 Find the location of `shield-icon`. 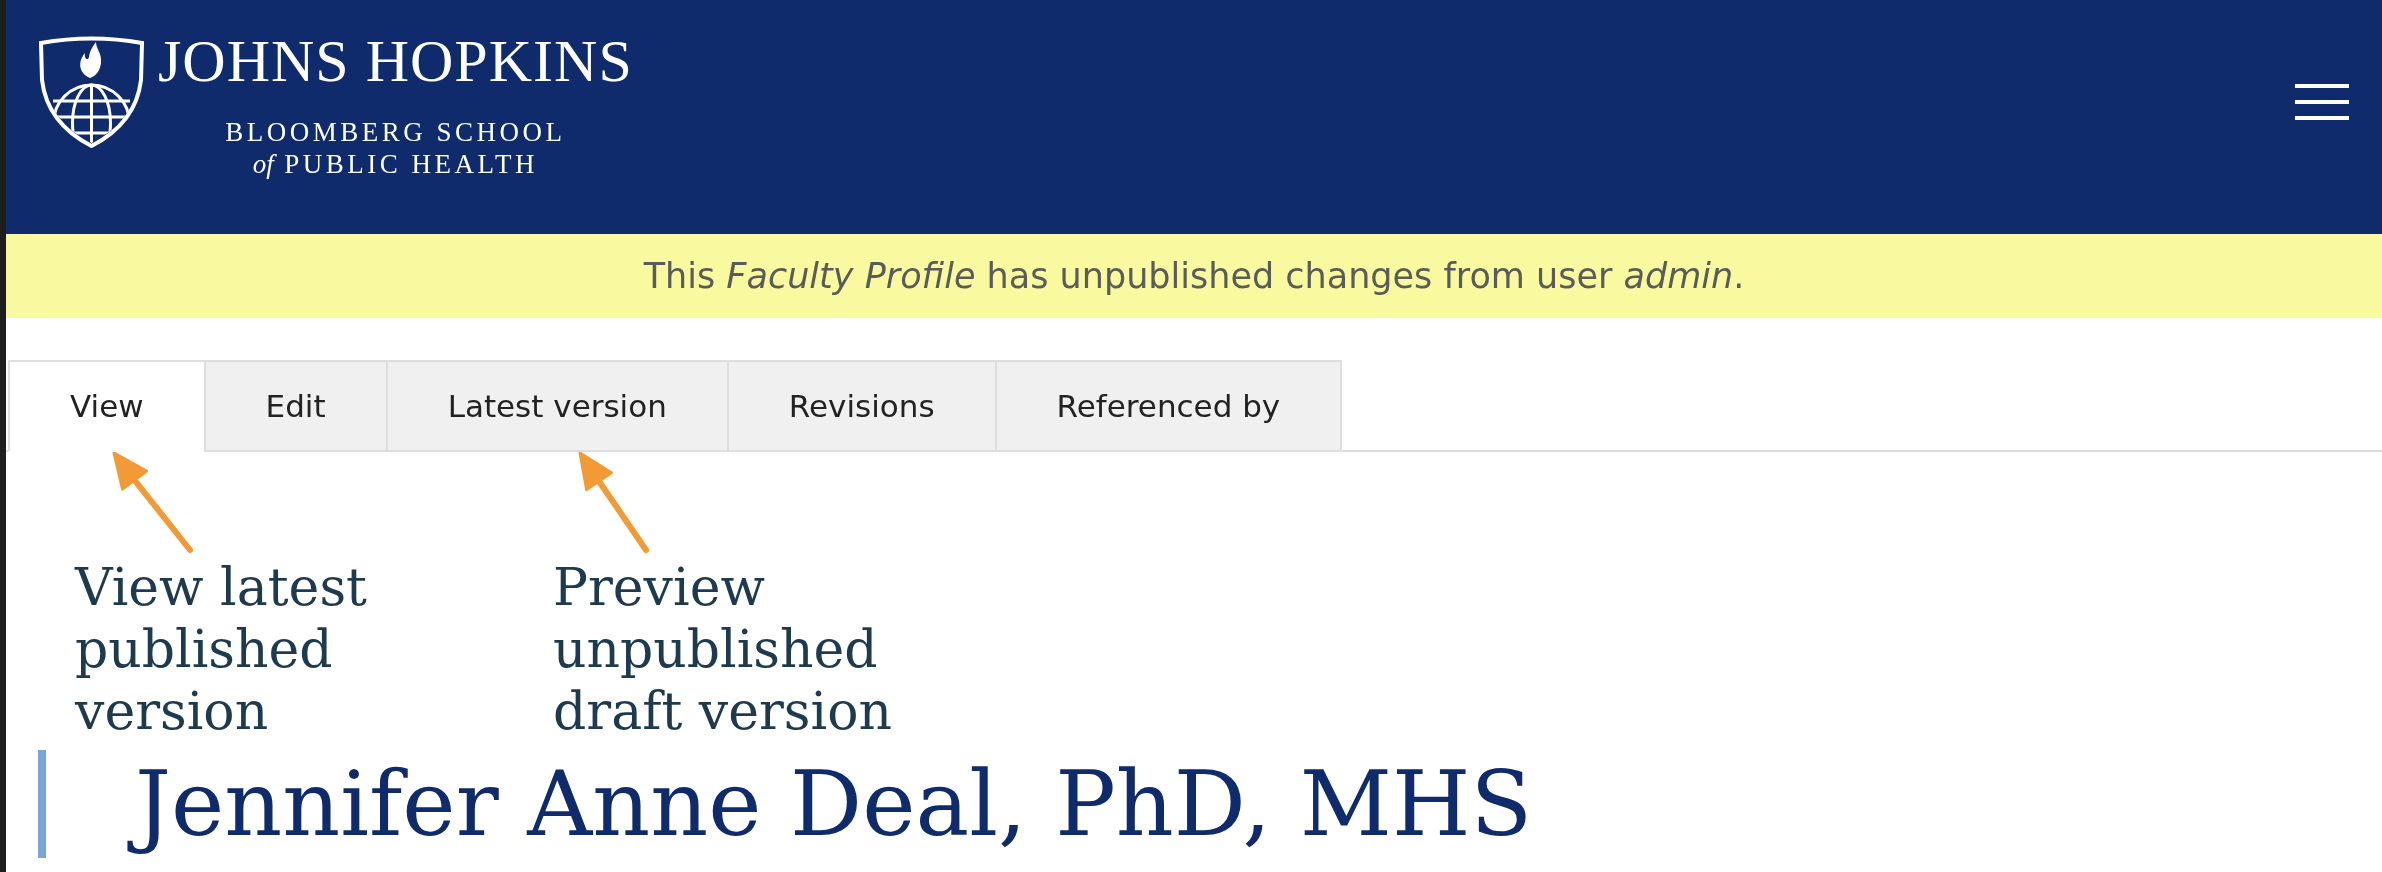

shield-icon is located at coordinates (91, 91).